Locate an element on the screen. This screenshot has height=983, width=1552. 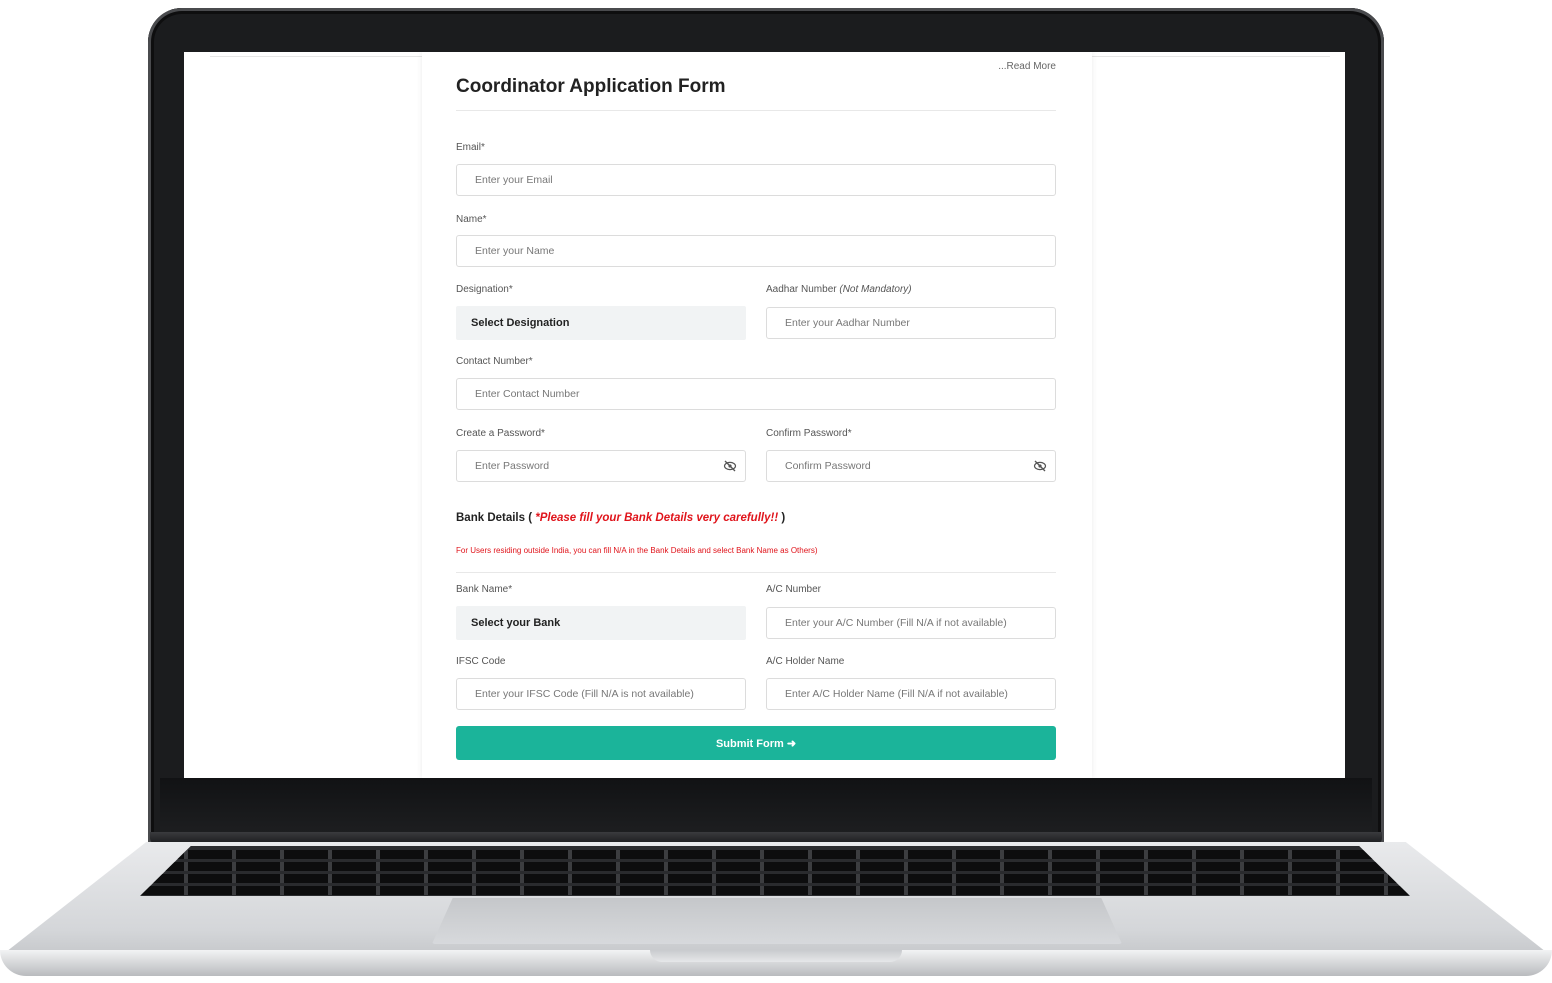
confirm-password-placeholder: Confirm Password is located at coordinates (828, 466).